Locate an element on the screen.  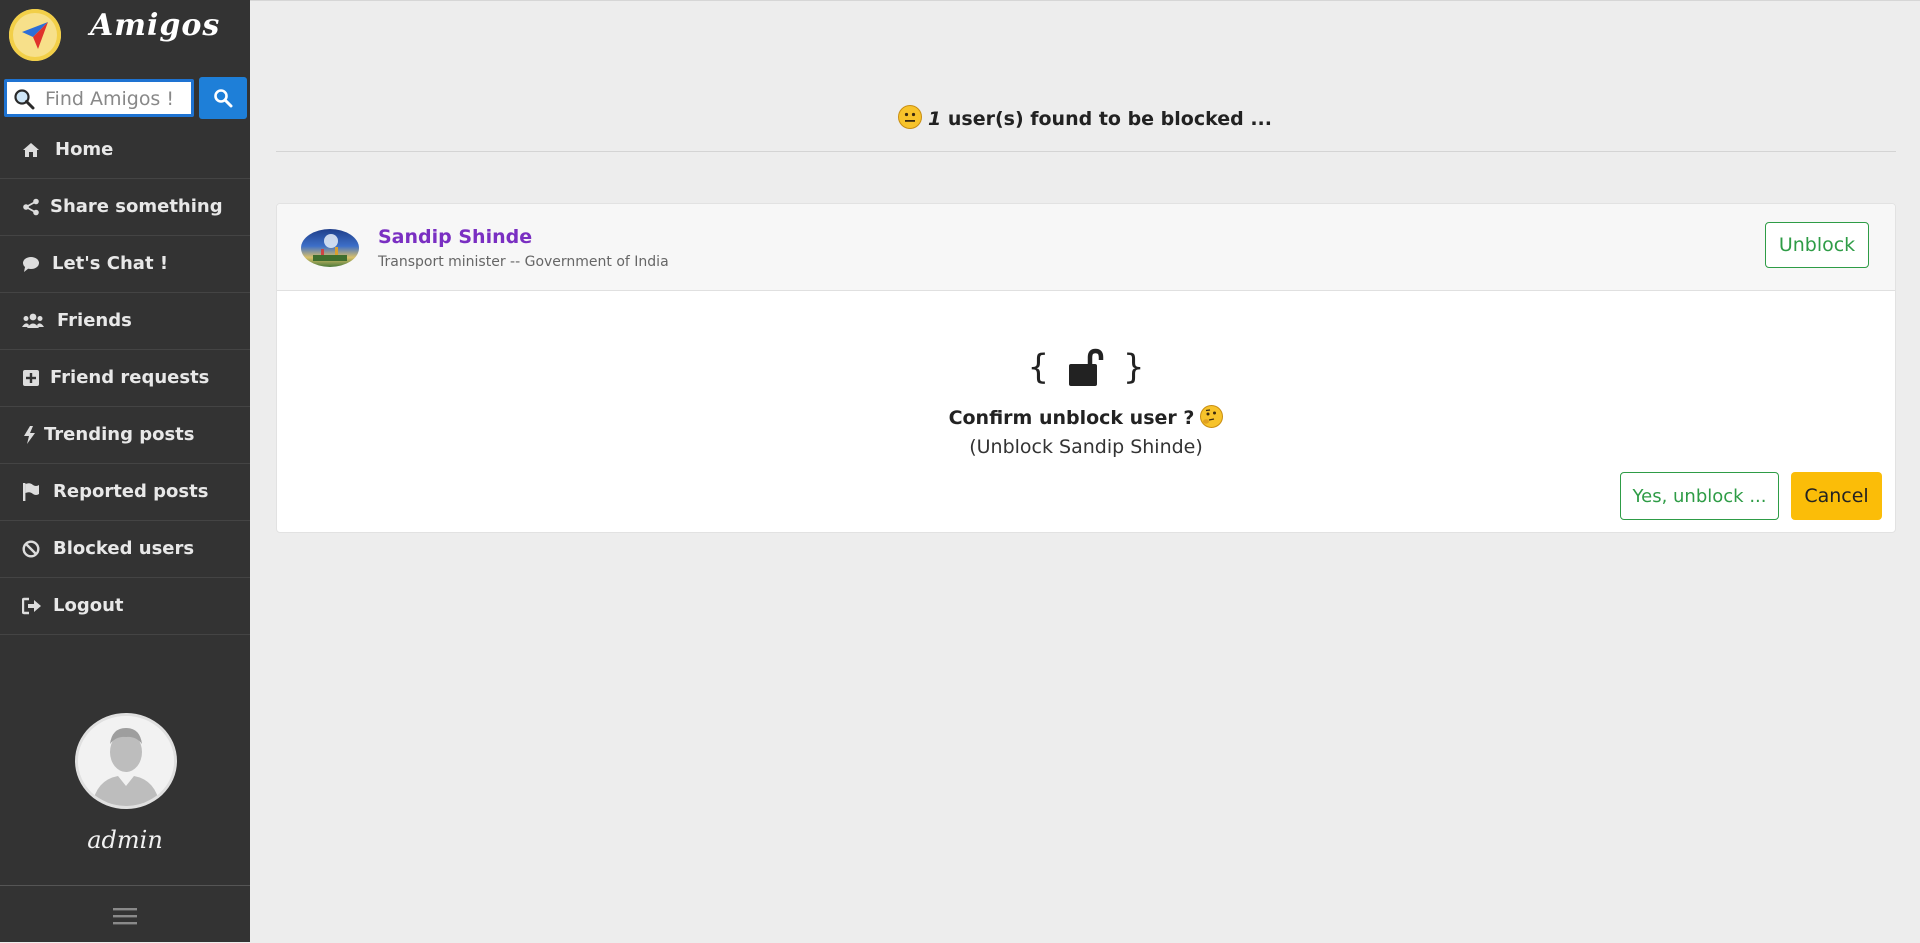
sidebar-item-trending: Trending posts is located at coordinates (125, 435).